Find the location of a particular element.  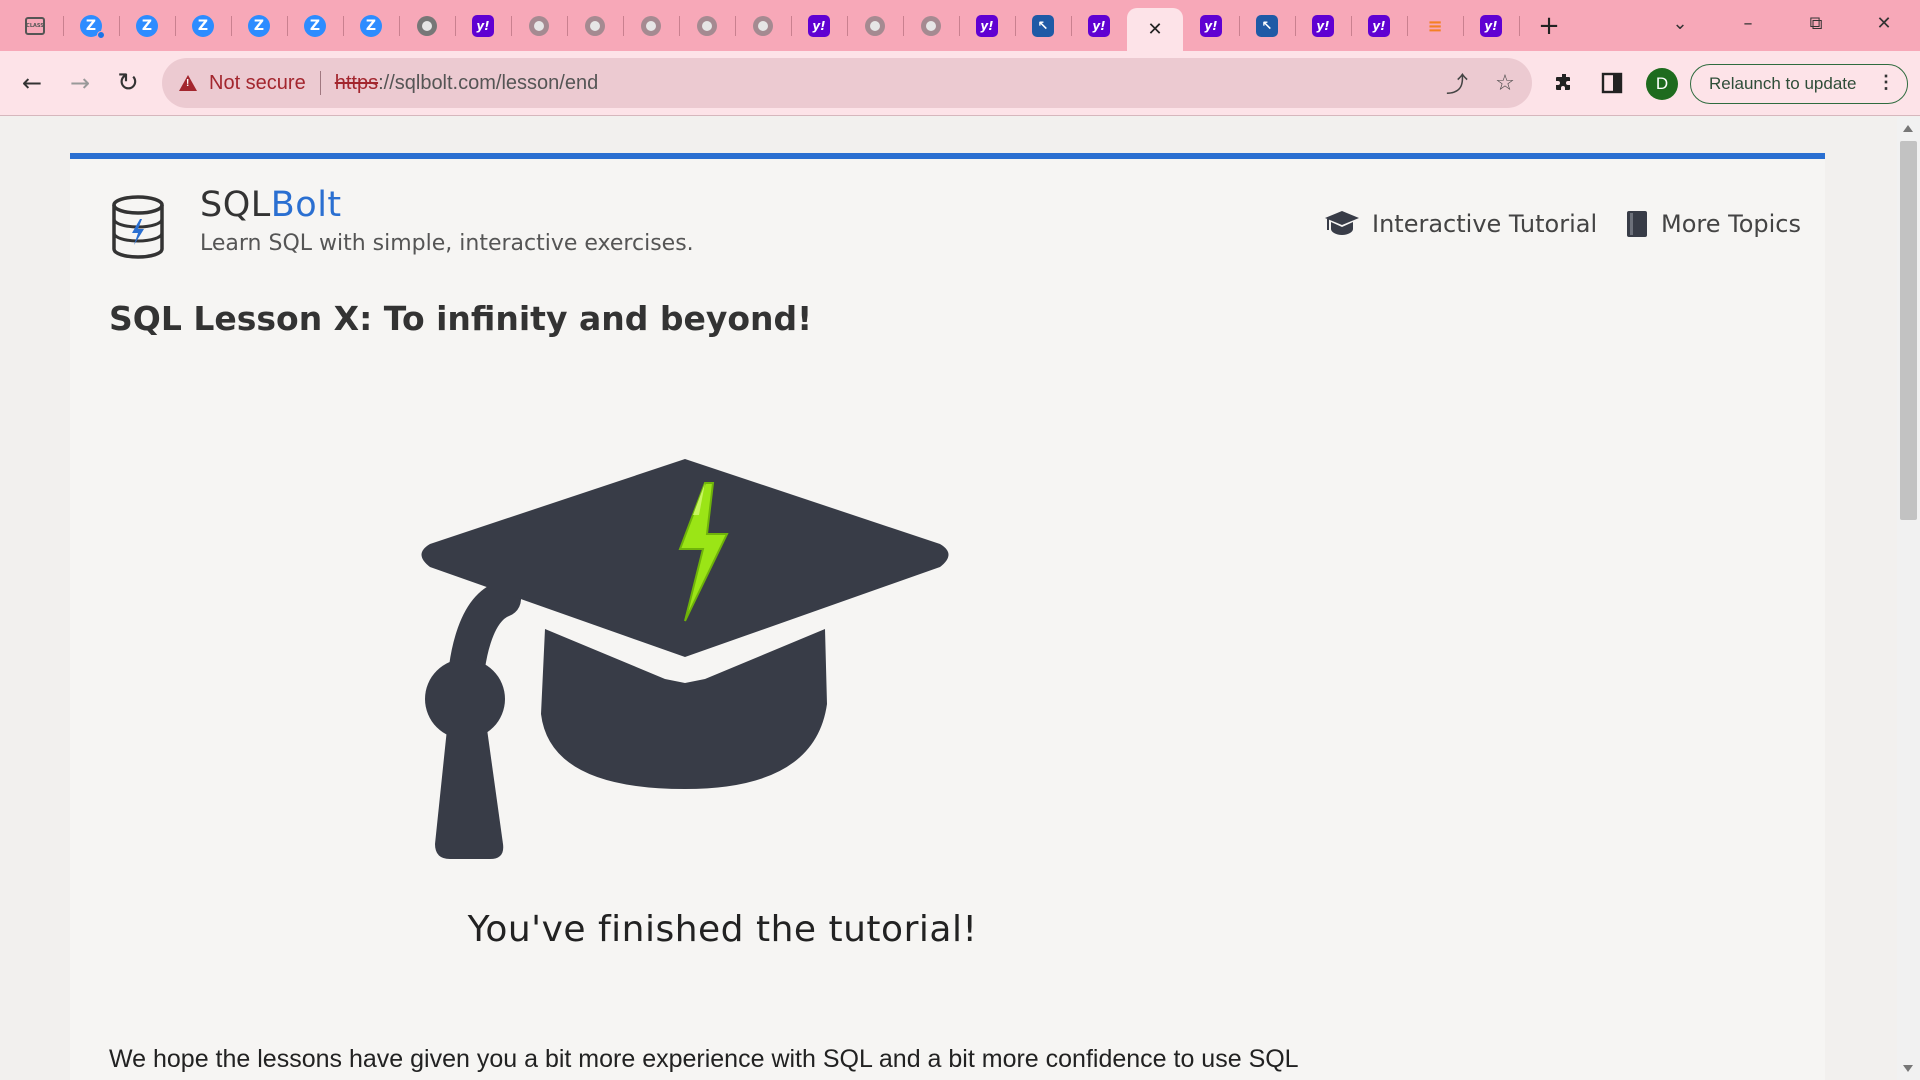

url-text: https://sqlbolt.com/lesson/end is located at coordinates (466, 83).